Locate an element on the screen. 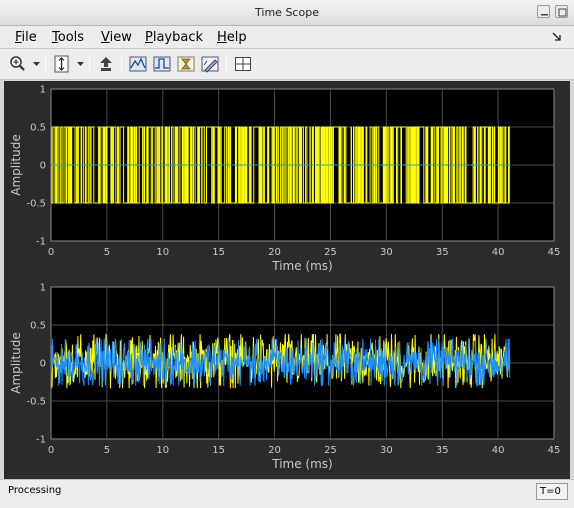  scale-dropdown-icon is located at coordinates (80, 64).